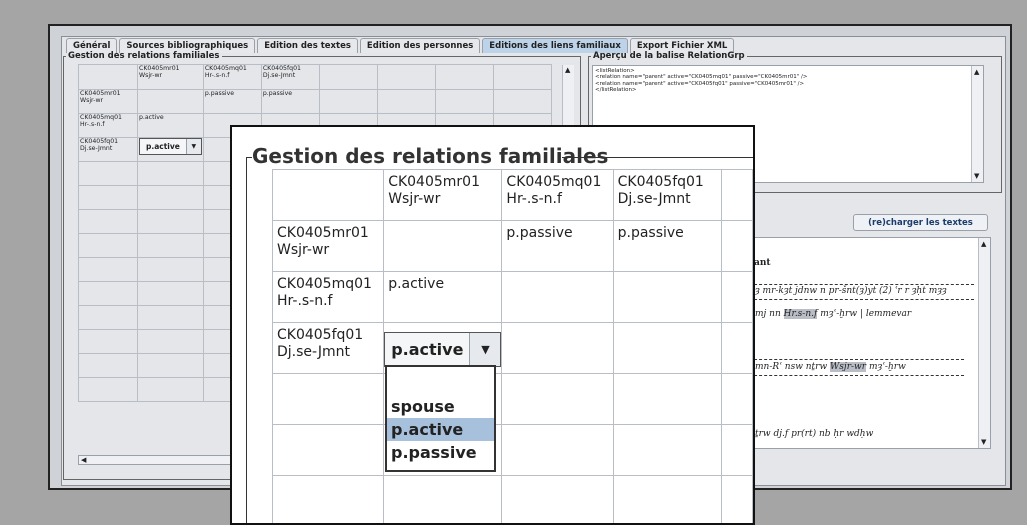 Image resolution: width=1027 pixels, height=525 pixels. Describe the element at coordinates (440, 406) in the screenshot. I see `option-spouse: spouse` at that location.